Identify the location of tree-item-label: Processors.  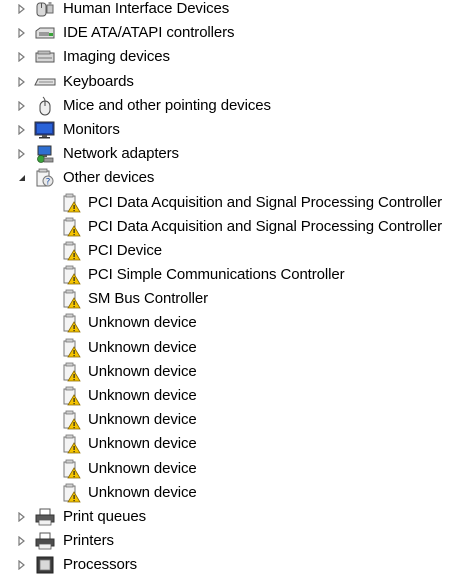
(100, 565).